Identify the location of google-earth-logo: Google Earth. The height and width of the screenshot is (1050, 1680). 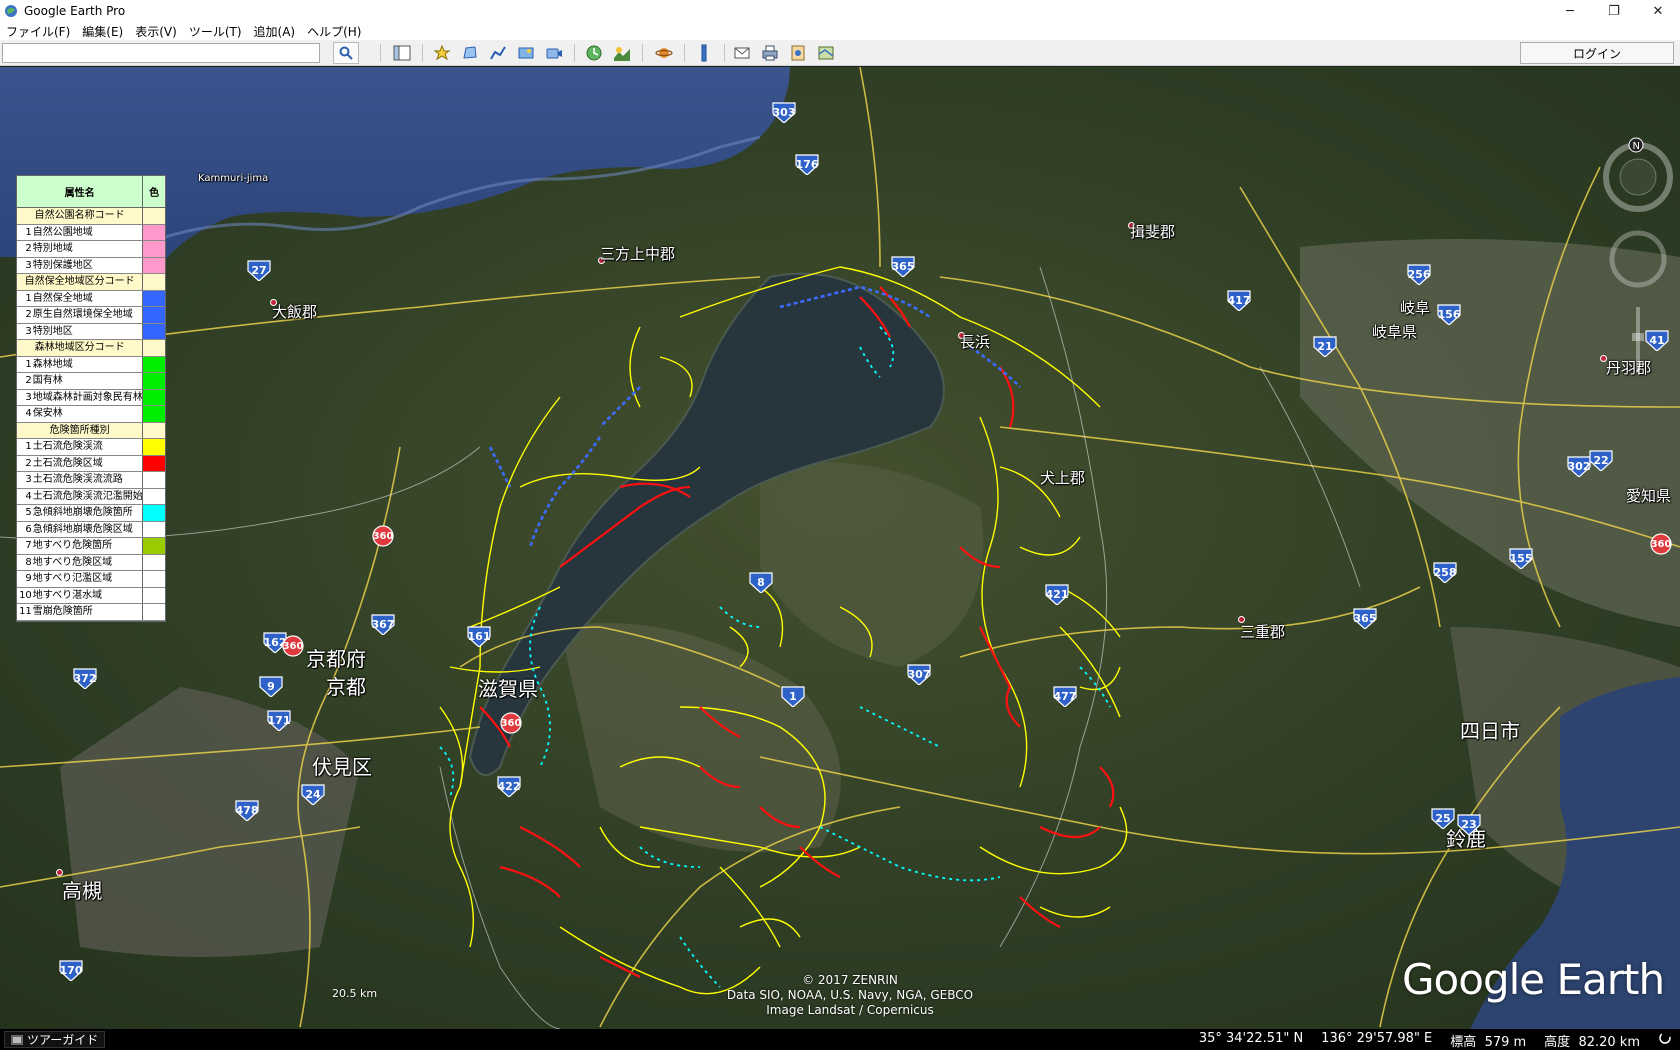
(1533, 979).